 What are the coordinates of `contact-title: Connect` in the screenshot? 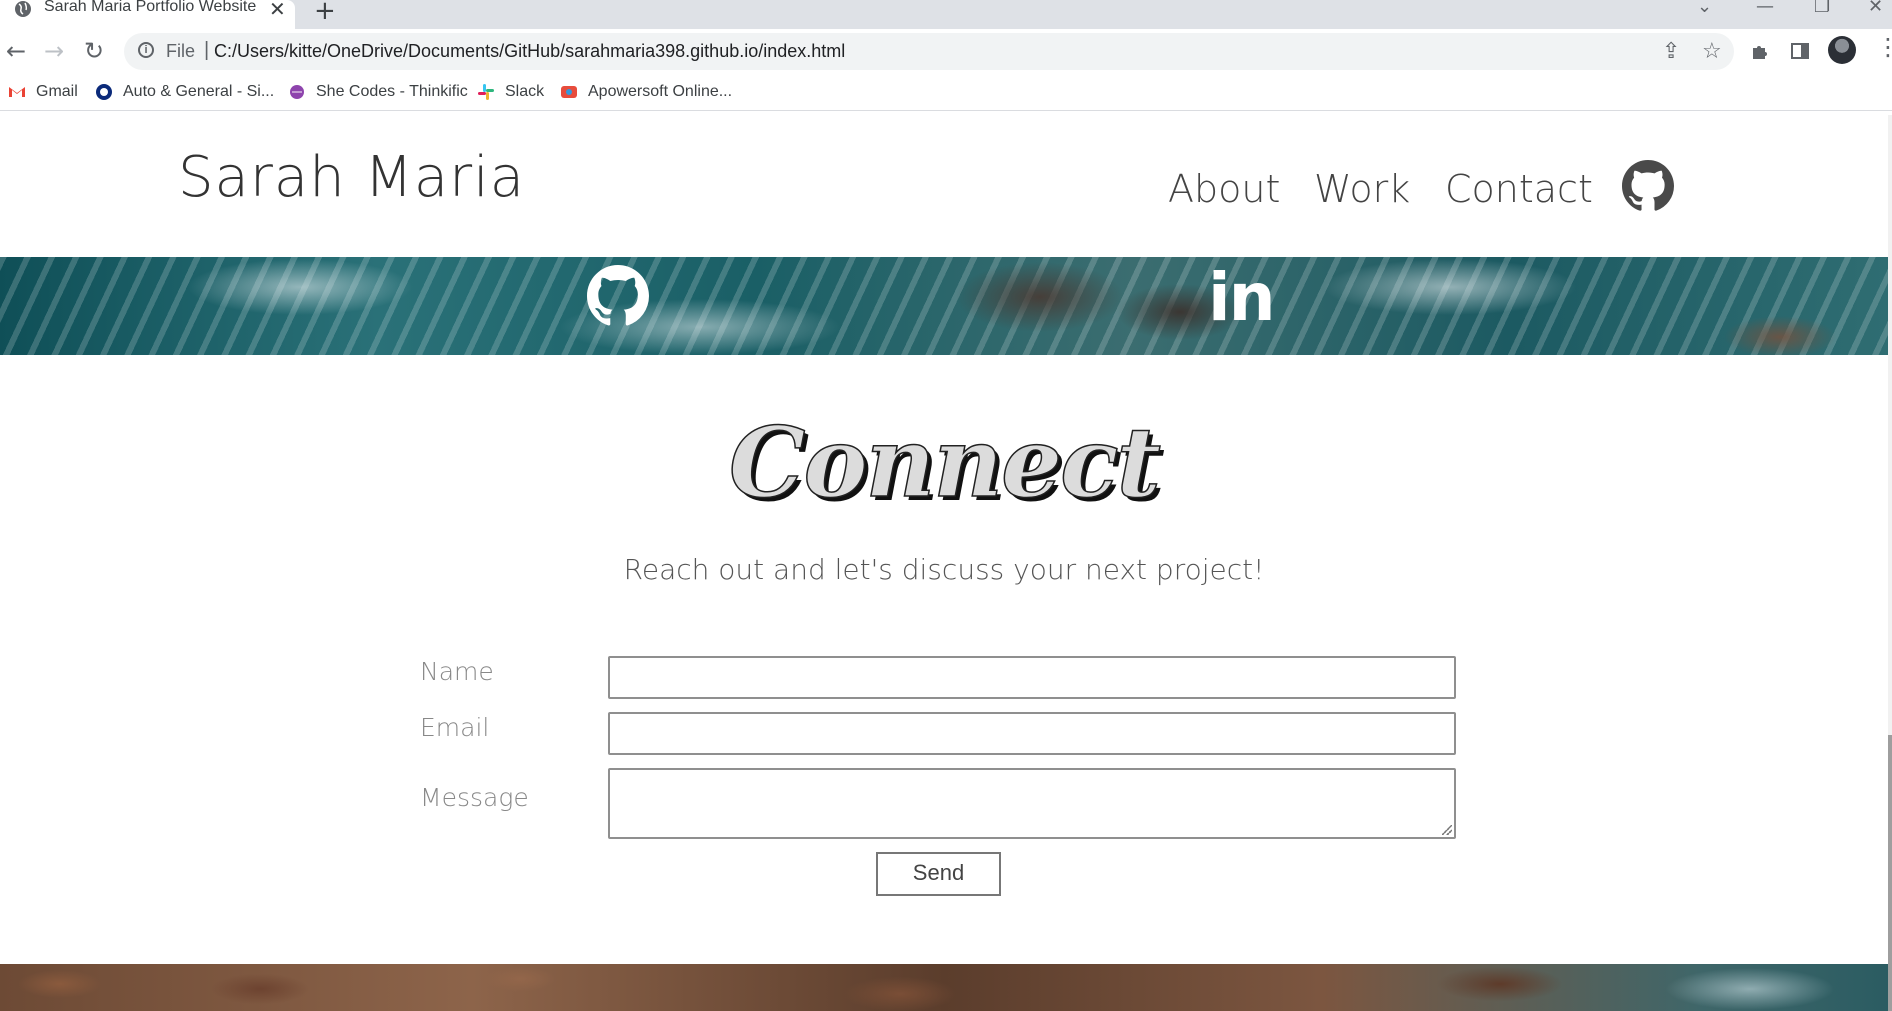 It's located at (944, 462).